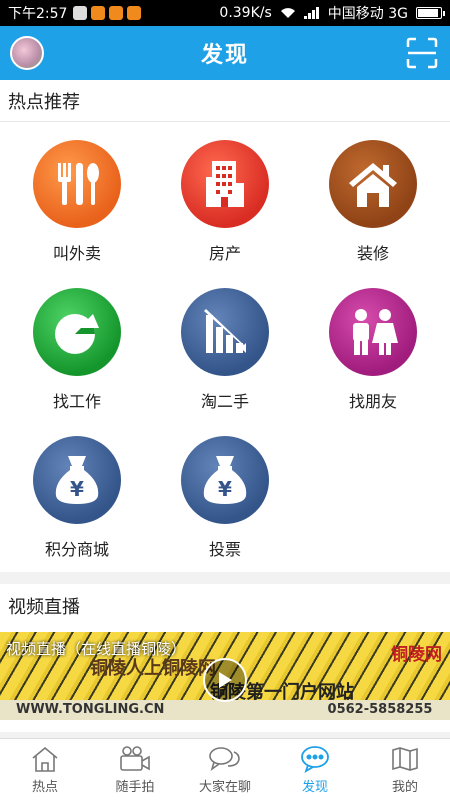  I want to click on grid-item-label: 投票, so click(224, 549).